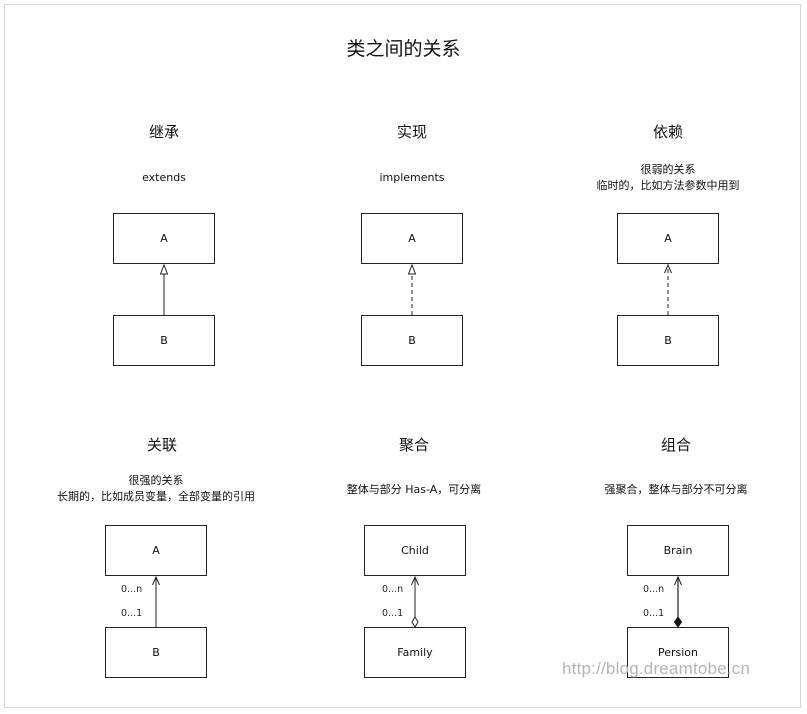 The image size is (807, 714). I want to click on hollow-diamond, so click(415, 622).